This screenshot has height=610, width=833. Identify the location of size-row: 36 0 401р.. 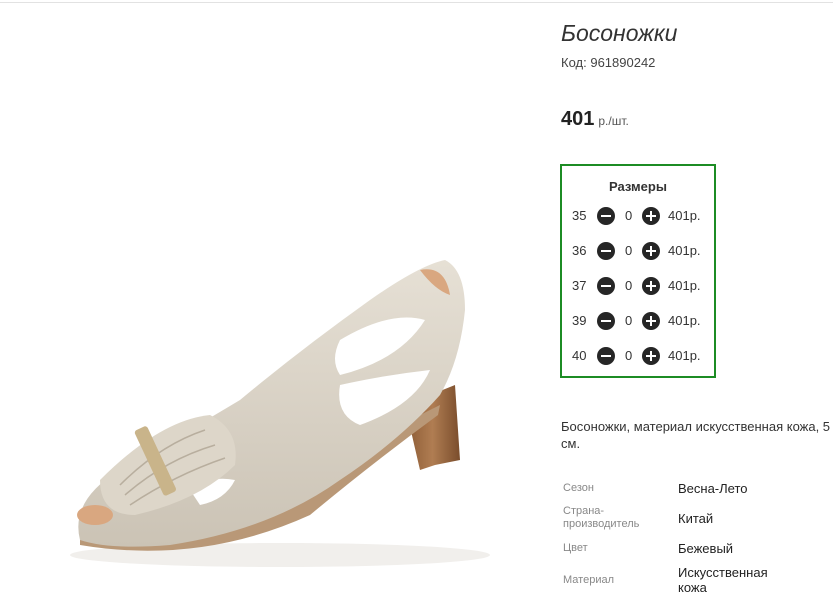
(642, 251).